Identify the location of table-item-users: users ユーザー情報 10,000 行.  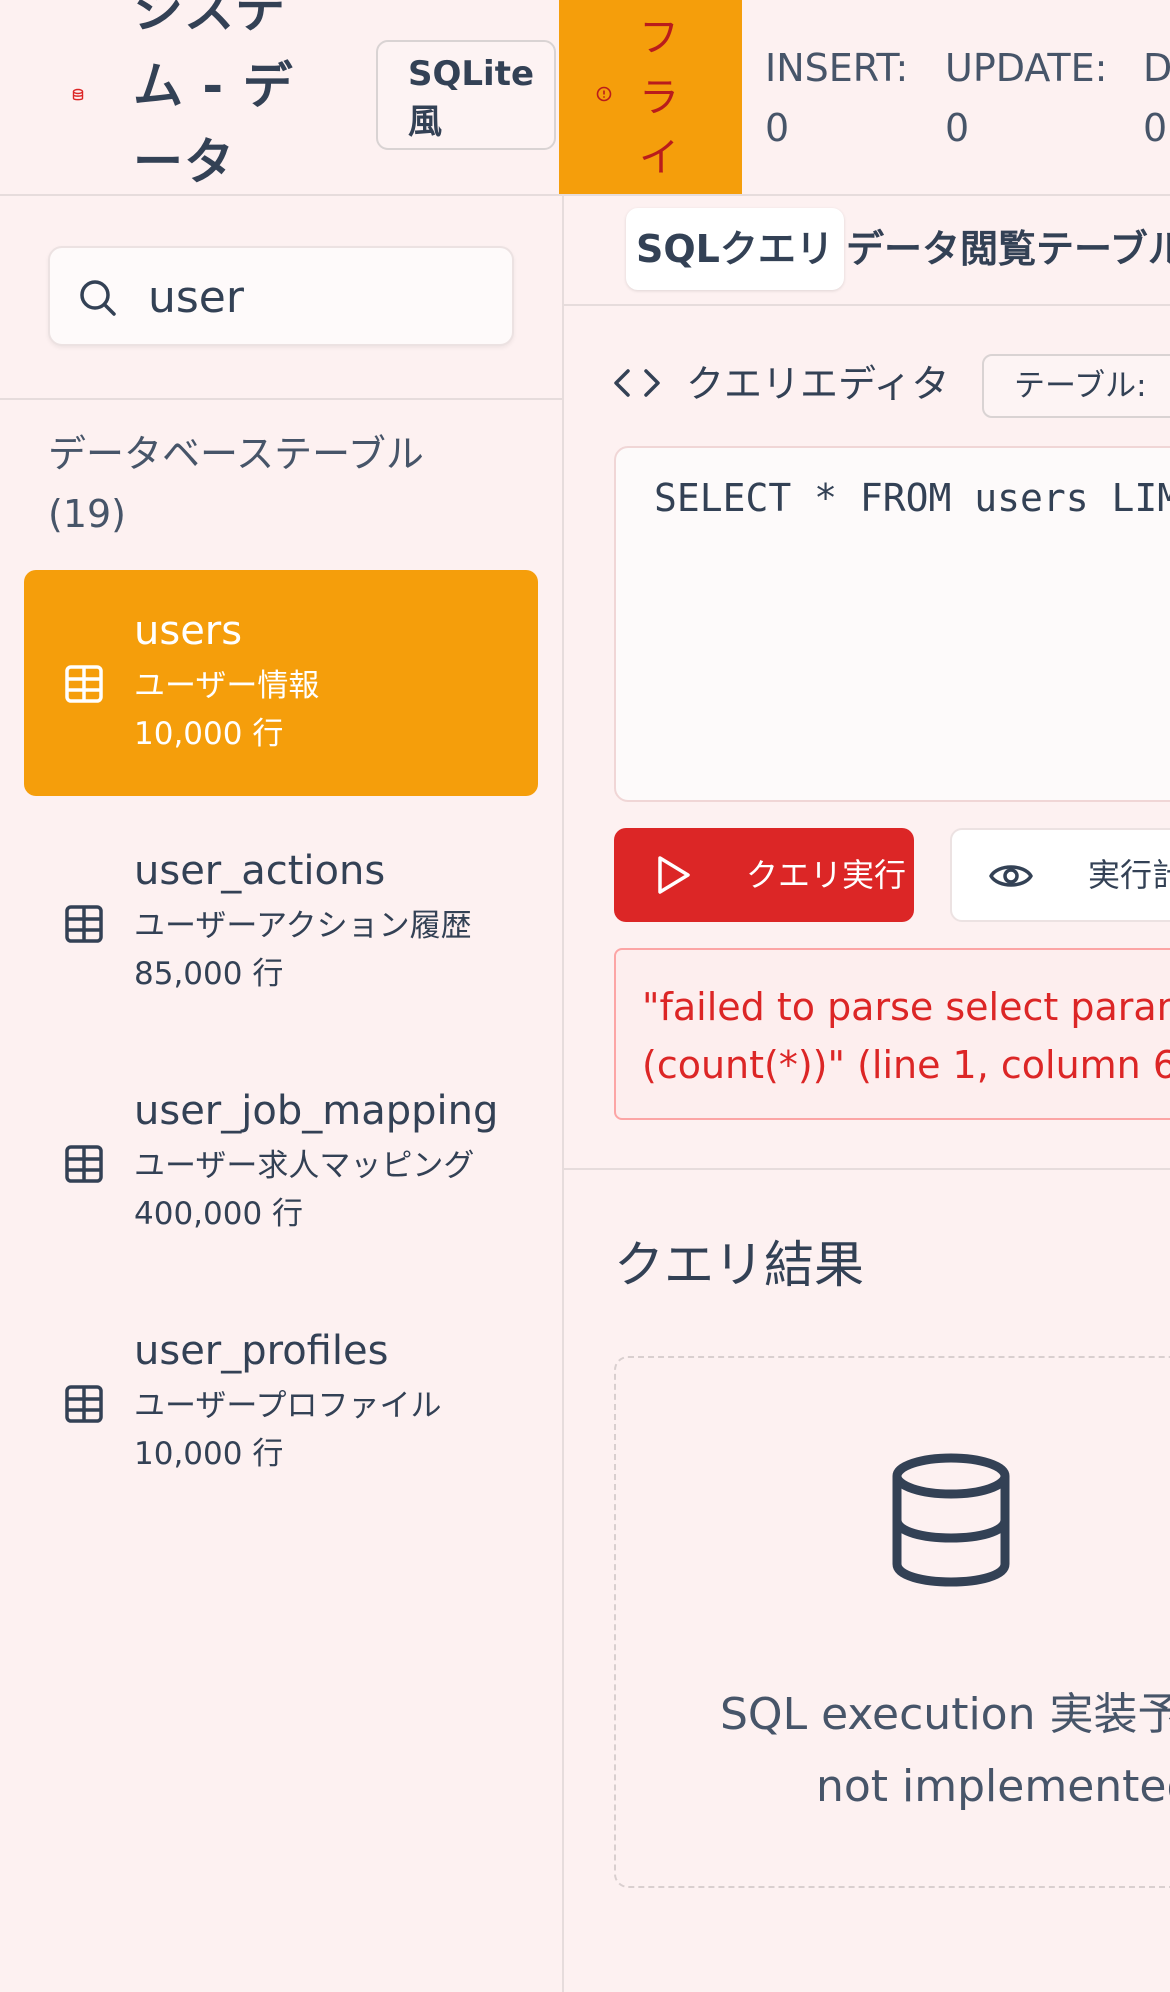
(281, 683).